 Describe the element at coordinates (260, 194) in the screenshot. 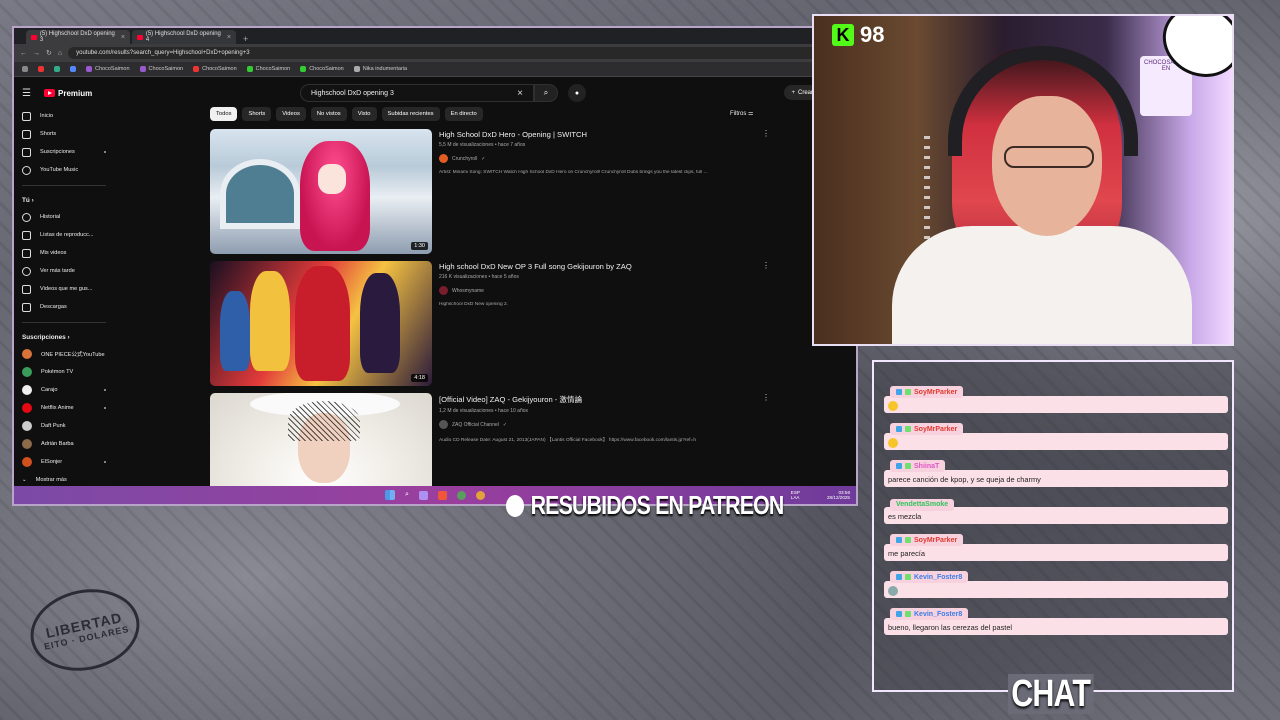

I see `thumbnail-art` at that location.